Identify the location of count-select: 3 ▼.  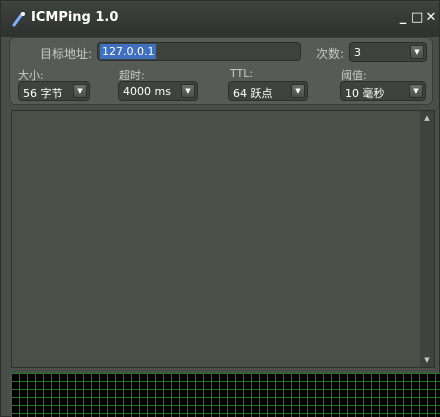
(388, 52).